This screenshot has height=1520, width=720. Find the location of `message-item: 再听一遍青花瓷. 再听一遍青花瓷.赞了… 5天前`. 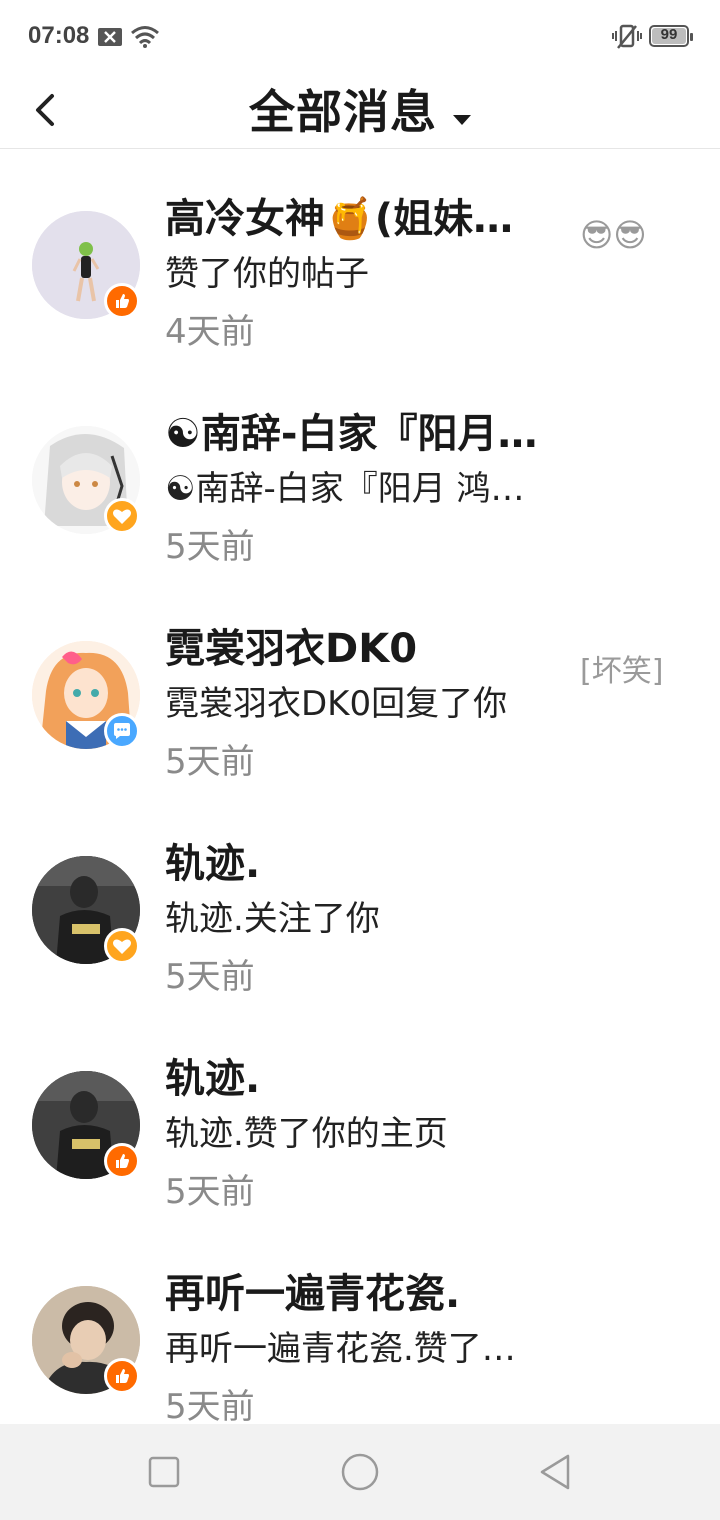

message-item: 再听一遍青花瓷. 再听一遍青花瓷.赞了… 5天前 is located at coordinates (360, 1332).